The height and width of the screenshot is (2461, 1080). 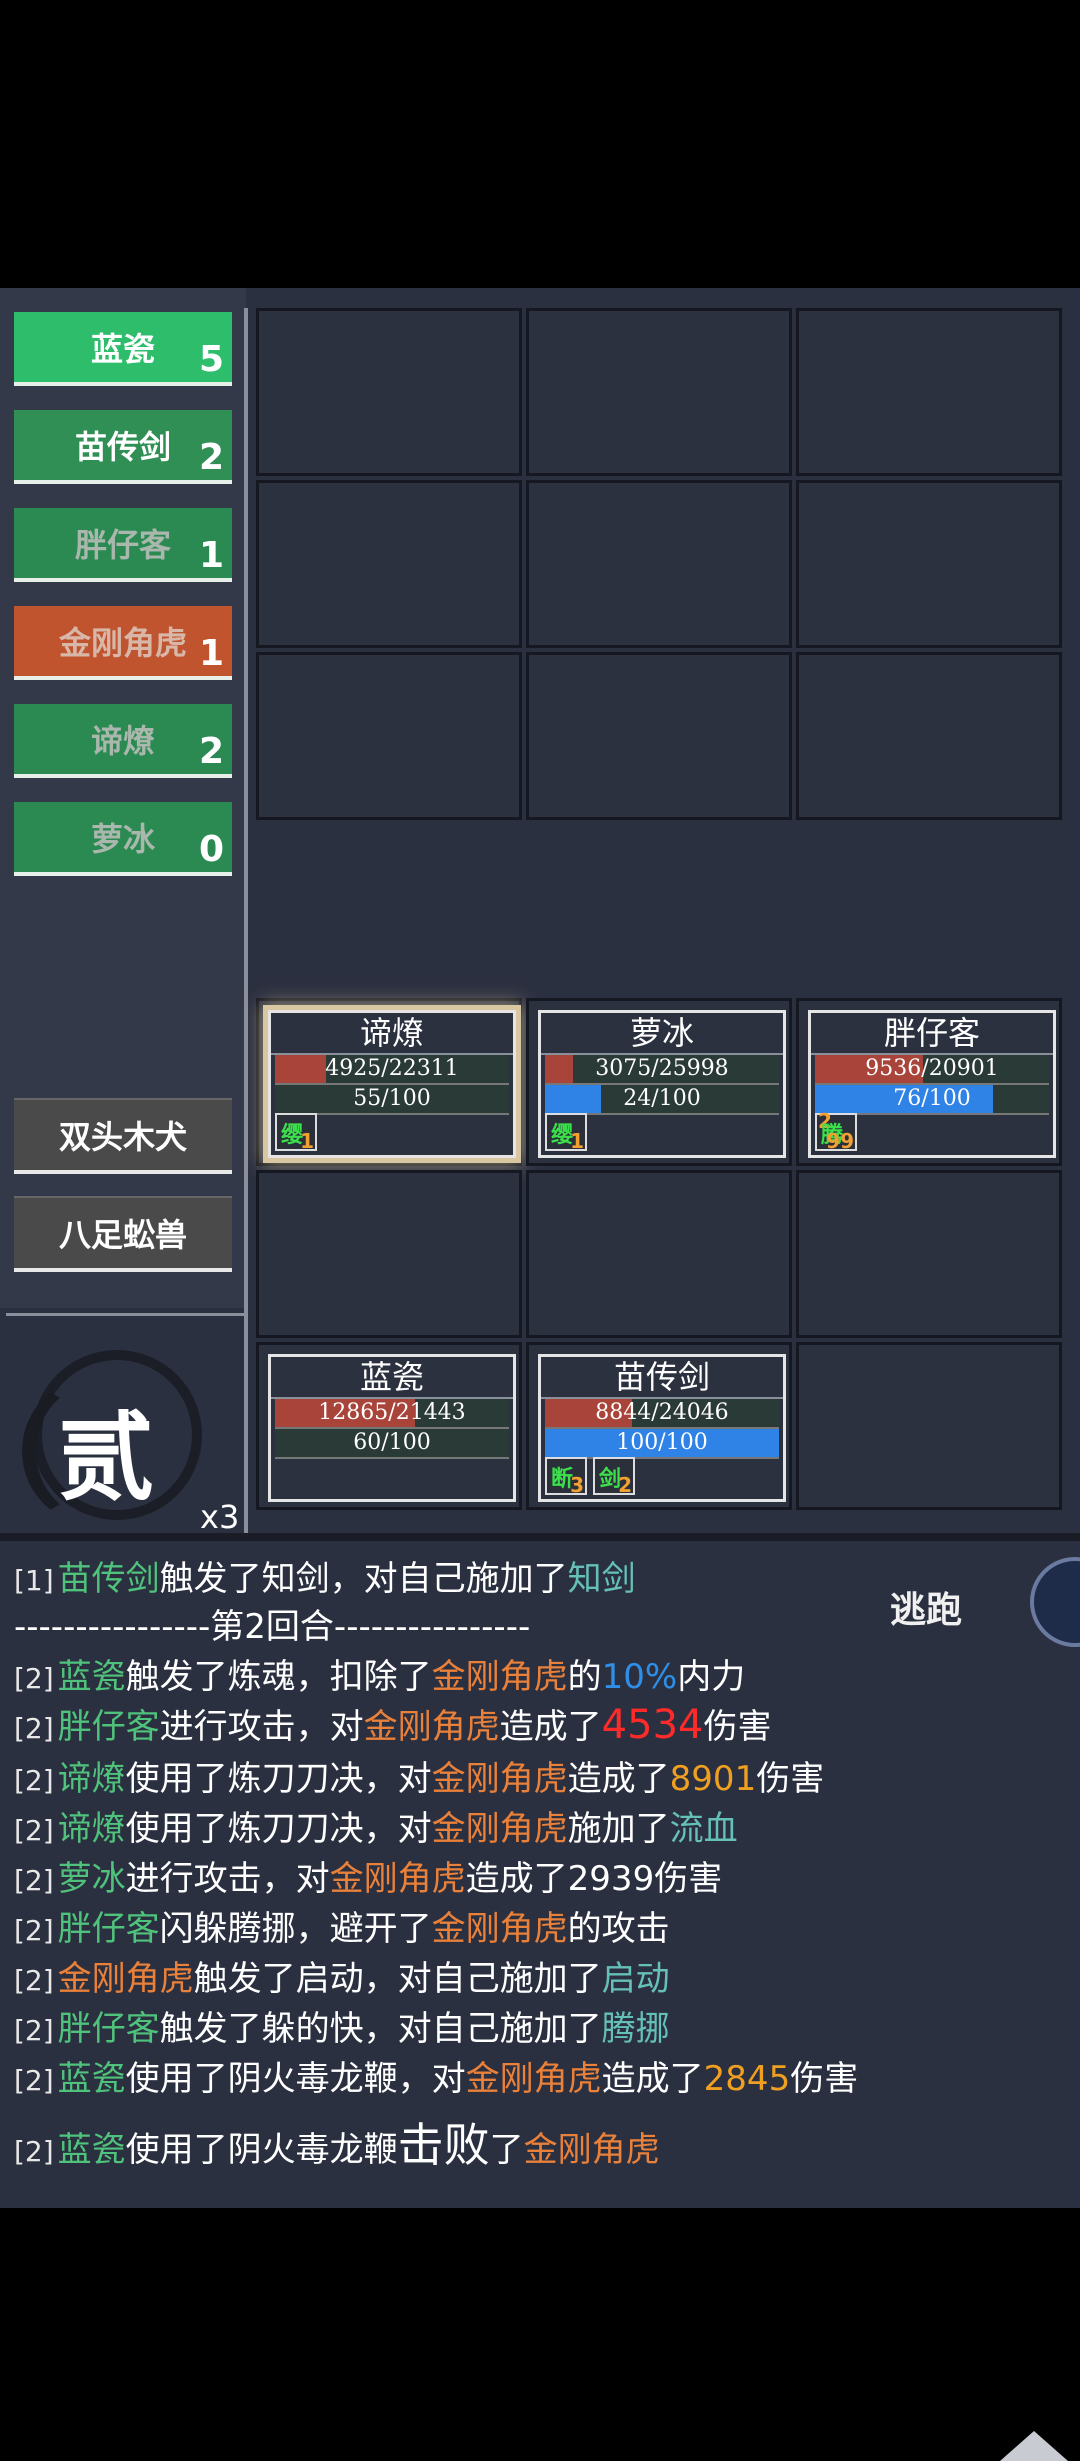 I want to click on log-line: [1] 苗传剑触发了知剑，对自己施加了知剑, so click(x=325, y=1579).